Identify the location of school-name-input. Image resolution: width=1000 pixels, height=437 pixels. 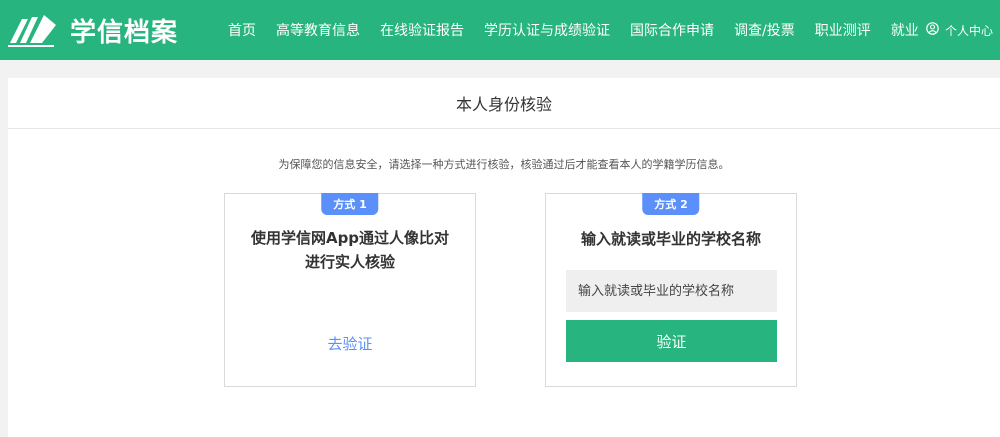
(671, 291).